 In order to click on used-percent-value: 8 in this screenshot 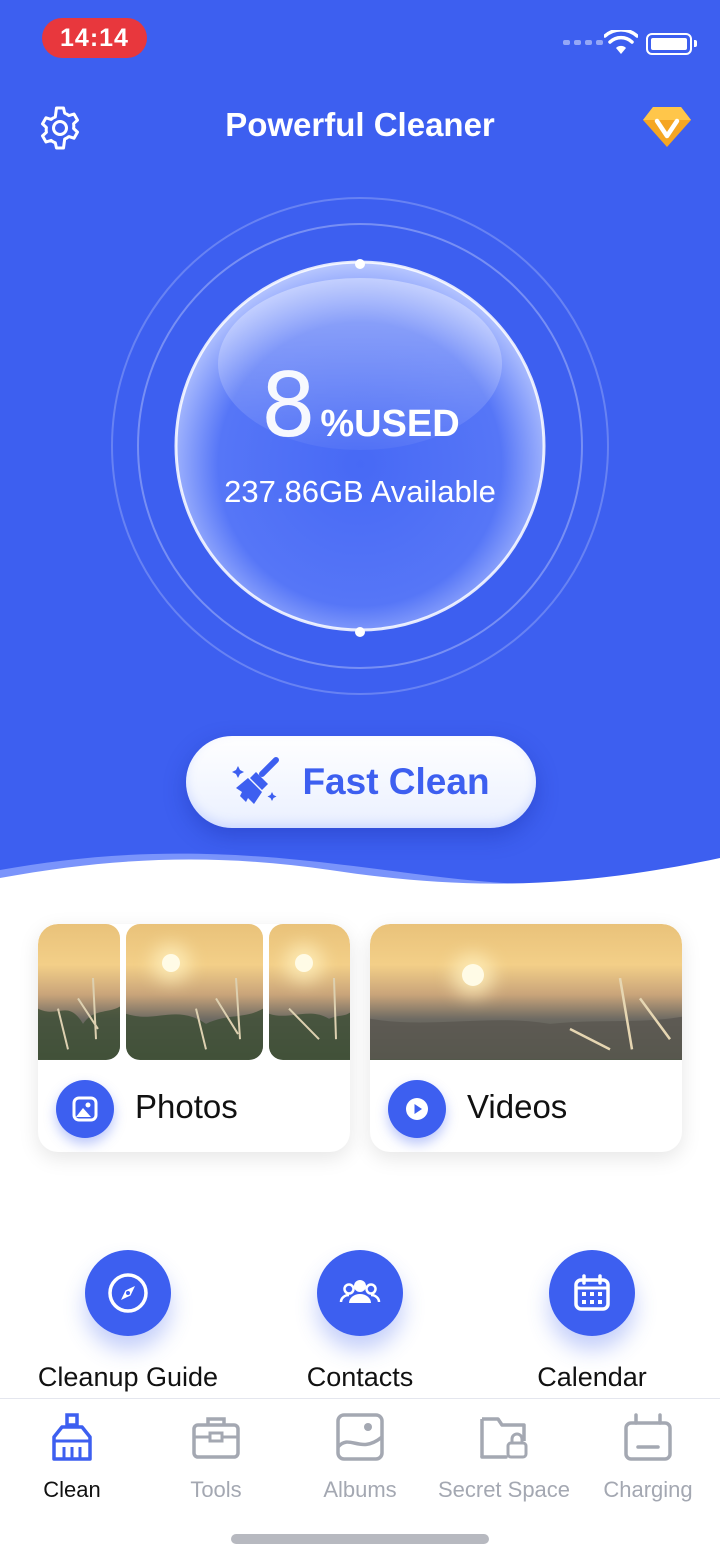, I will do `click(288, 405)`.